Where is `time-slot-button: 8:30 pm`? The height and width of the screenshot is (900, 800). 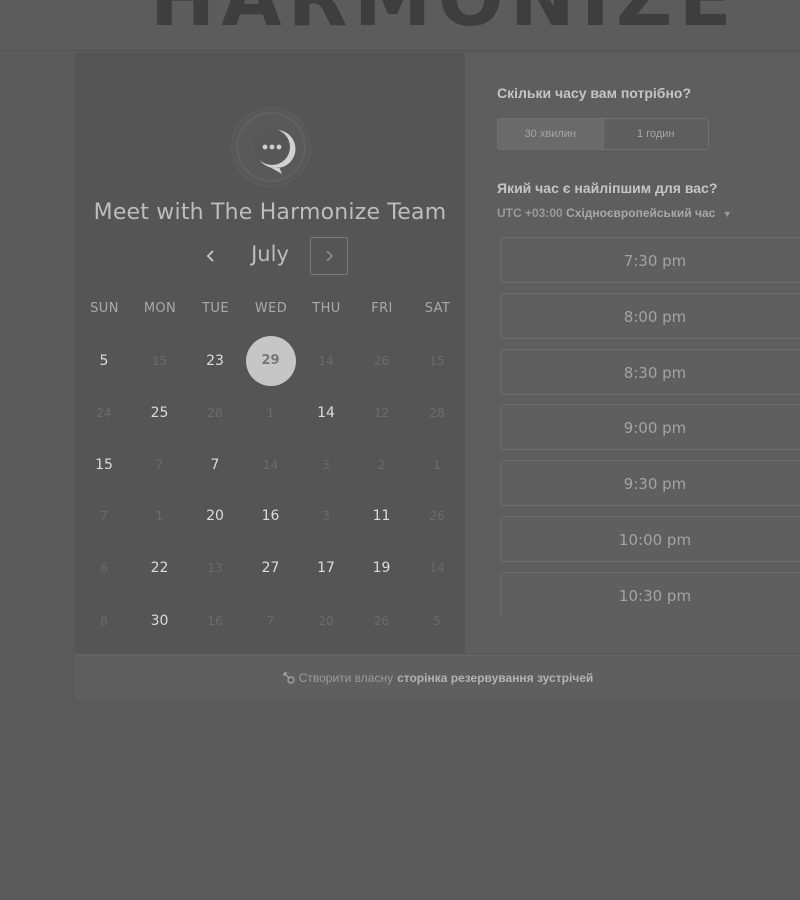 time-slot-button: 8:30 pm is located at coordinates (650, 371).